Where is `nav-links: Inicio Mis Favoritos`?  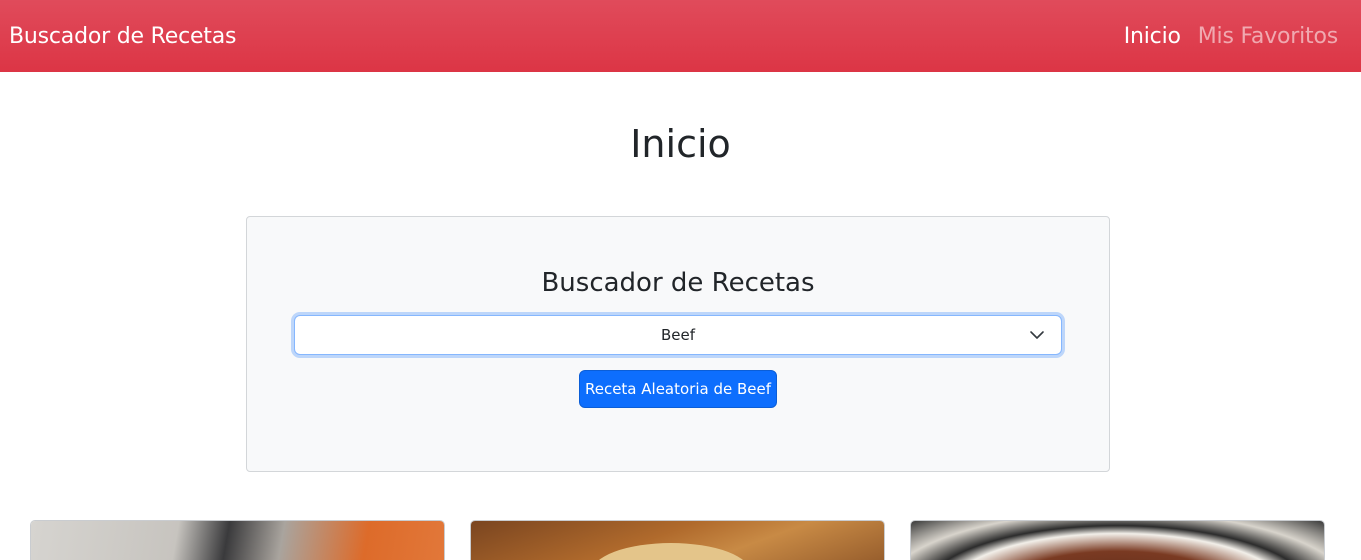 nav-links: Inicio Mis Favoritos is located at coordinates (1231, 36).